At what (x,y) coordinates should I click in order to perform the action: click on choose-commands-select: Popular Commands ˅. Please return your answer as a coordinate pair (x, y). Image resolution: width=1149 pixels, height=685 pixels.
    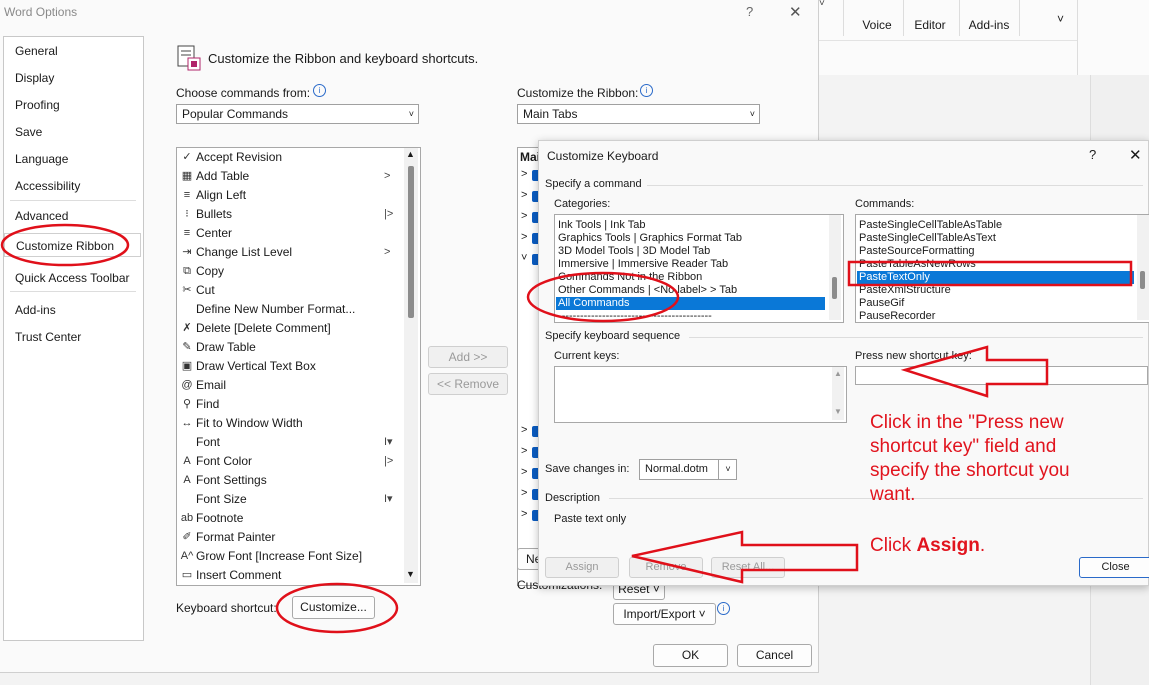
    Looking at the image, I should click on (297, 114).